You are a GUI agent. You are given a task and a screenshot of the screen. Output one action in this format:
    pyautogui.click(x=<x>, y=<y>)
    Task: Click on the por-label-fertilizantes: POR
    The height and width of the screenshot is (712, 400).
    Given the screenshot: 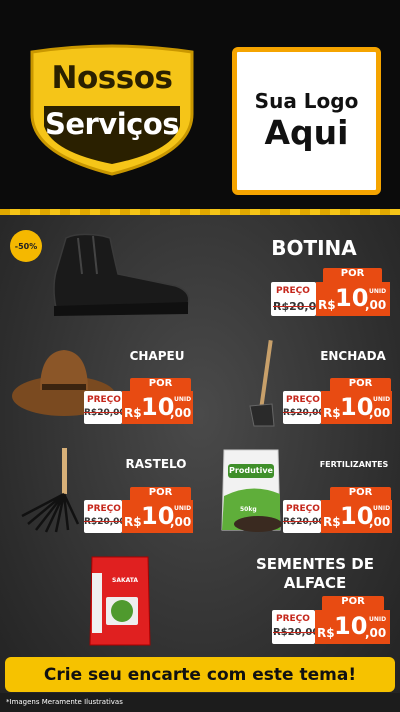 What is the action you would take?
    pyautogui.click(x=360, y=493)
    